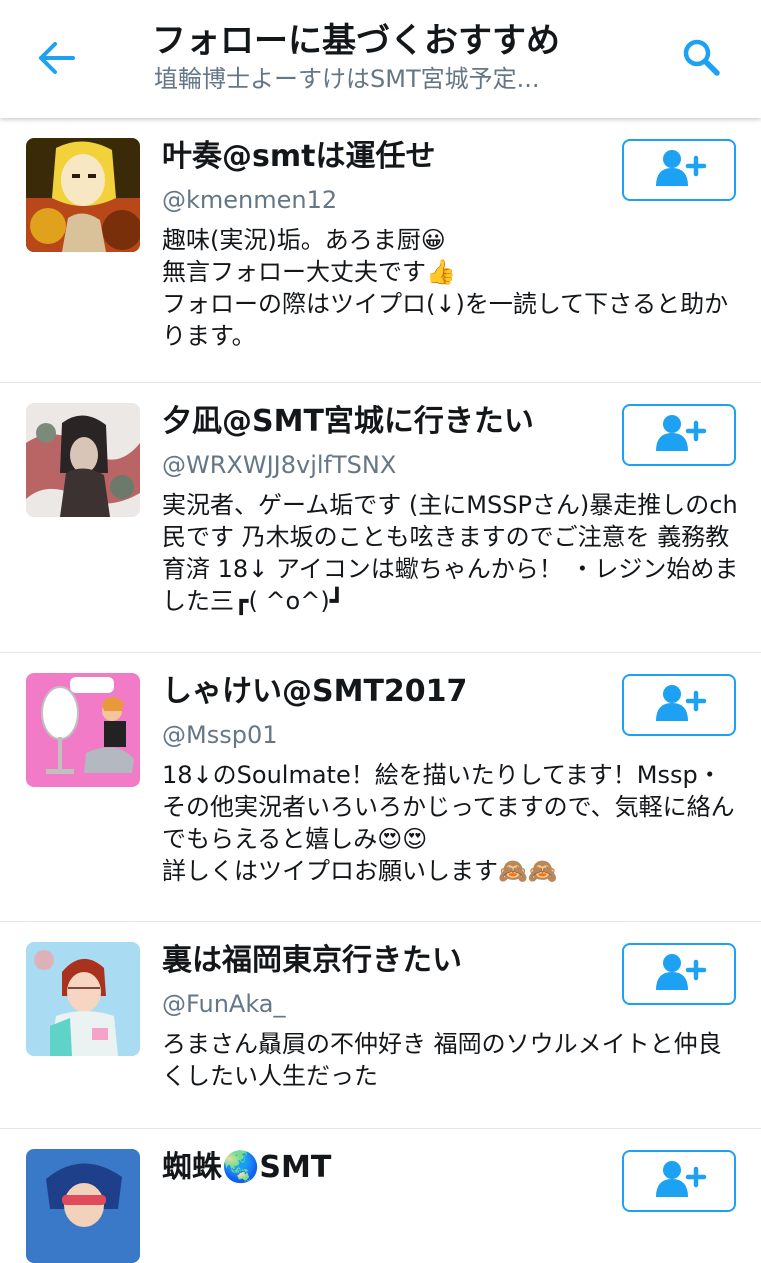  What do you see at coordinates (356, 41) in the screenshot?
I see `page-title: フォローに基づくおすすめ` at bounding box center [356, 41].